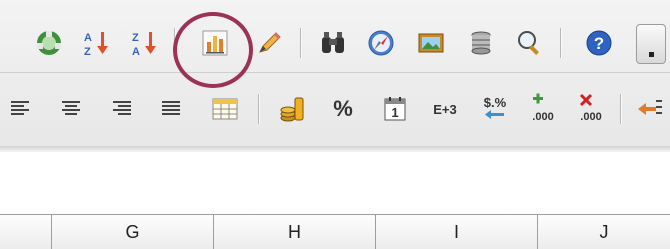 The image size is (670, 249). Describe the element at coordinates (481, 43) in the screenshot. I see `data-sources-icon` at that location.